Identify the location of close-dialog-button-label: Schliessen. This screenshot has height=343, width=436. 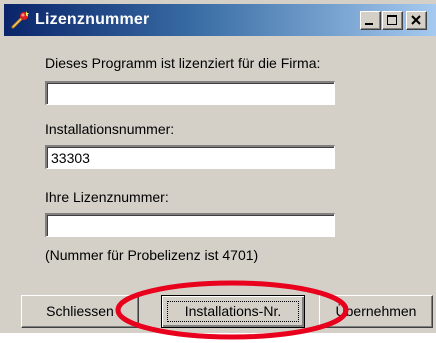
(80, 311).